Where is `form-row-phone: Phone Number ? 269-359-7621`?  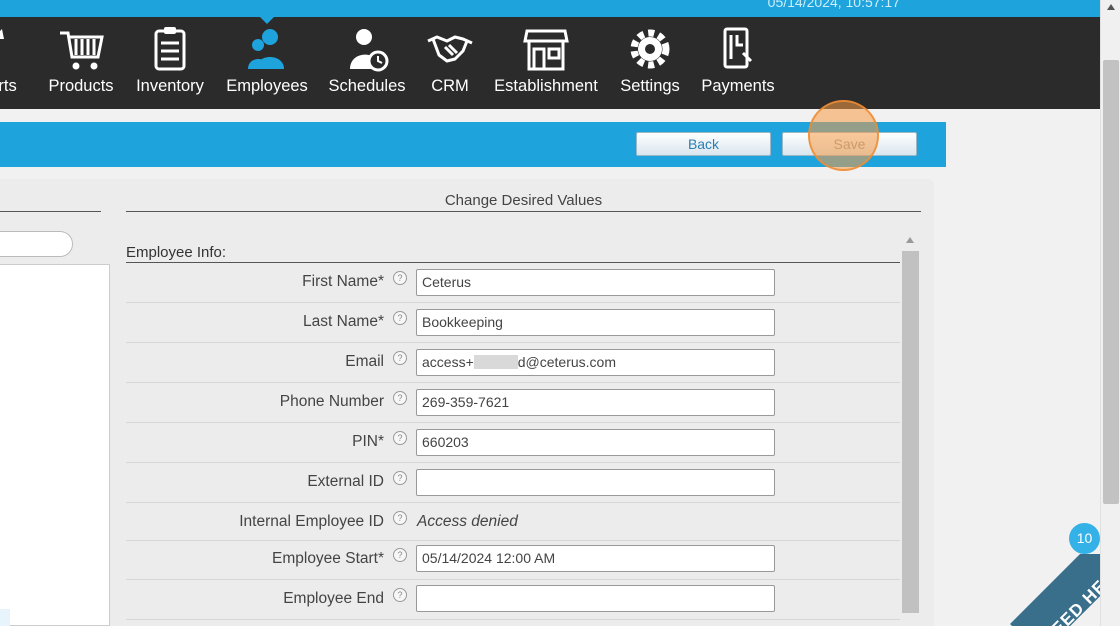 form-row-phone: Phone Number ? 269-359-7621 is located at coordinates (513, 403).